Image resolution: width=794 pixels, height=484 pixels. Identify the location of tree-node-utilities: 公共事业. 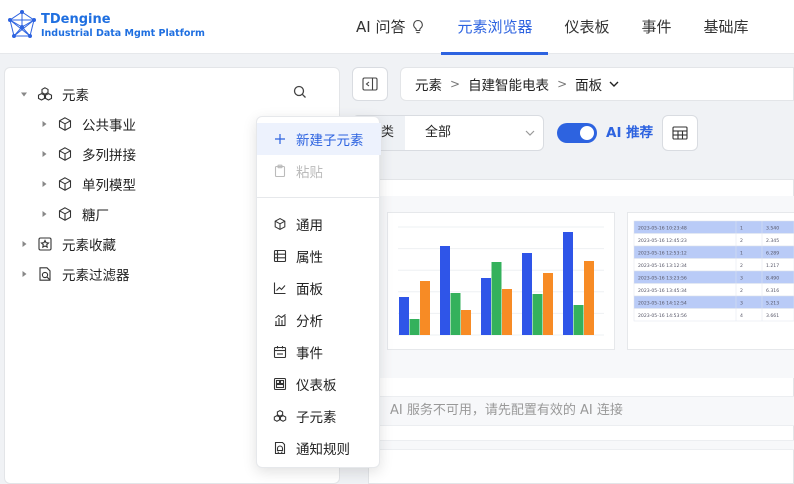
(87, 124).